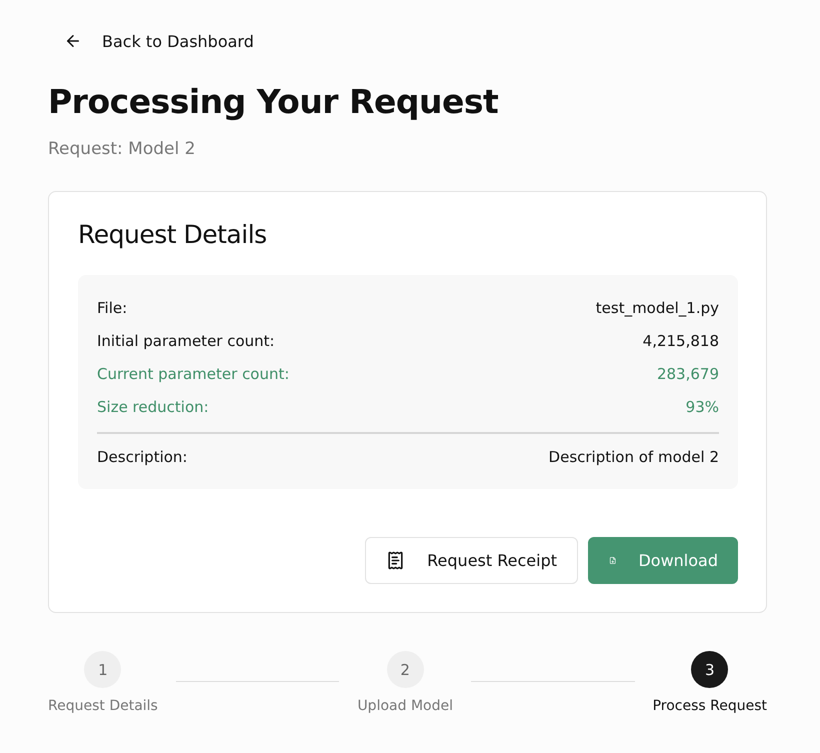 The height and width of the screenshot is (753, 820). I want to click on detail-label: Initial parameter count:, so click(186, 341).